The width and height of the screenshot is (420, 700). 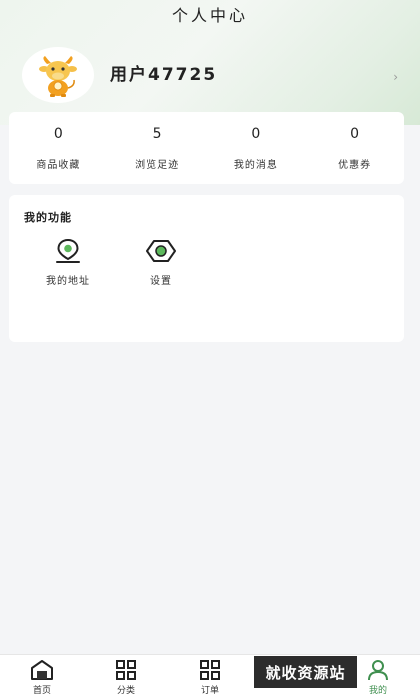 What do you see at coordinates (58, 165) in the screenshot?
I see `stat-label: 商品收藏` at bounding box center [58, 165].